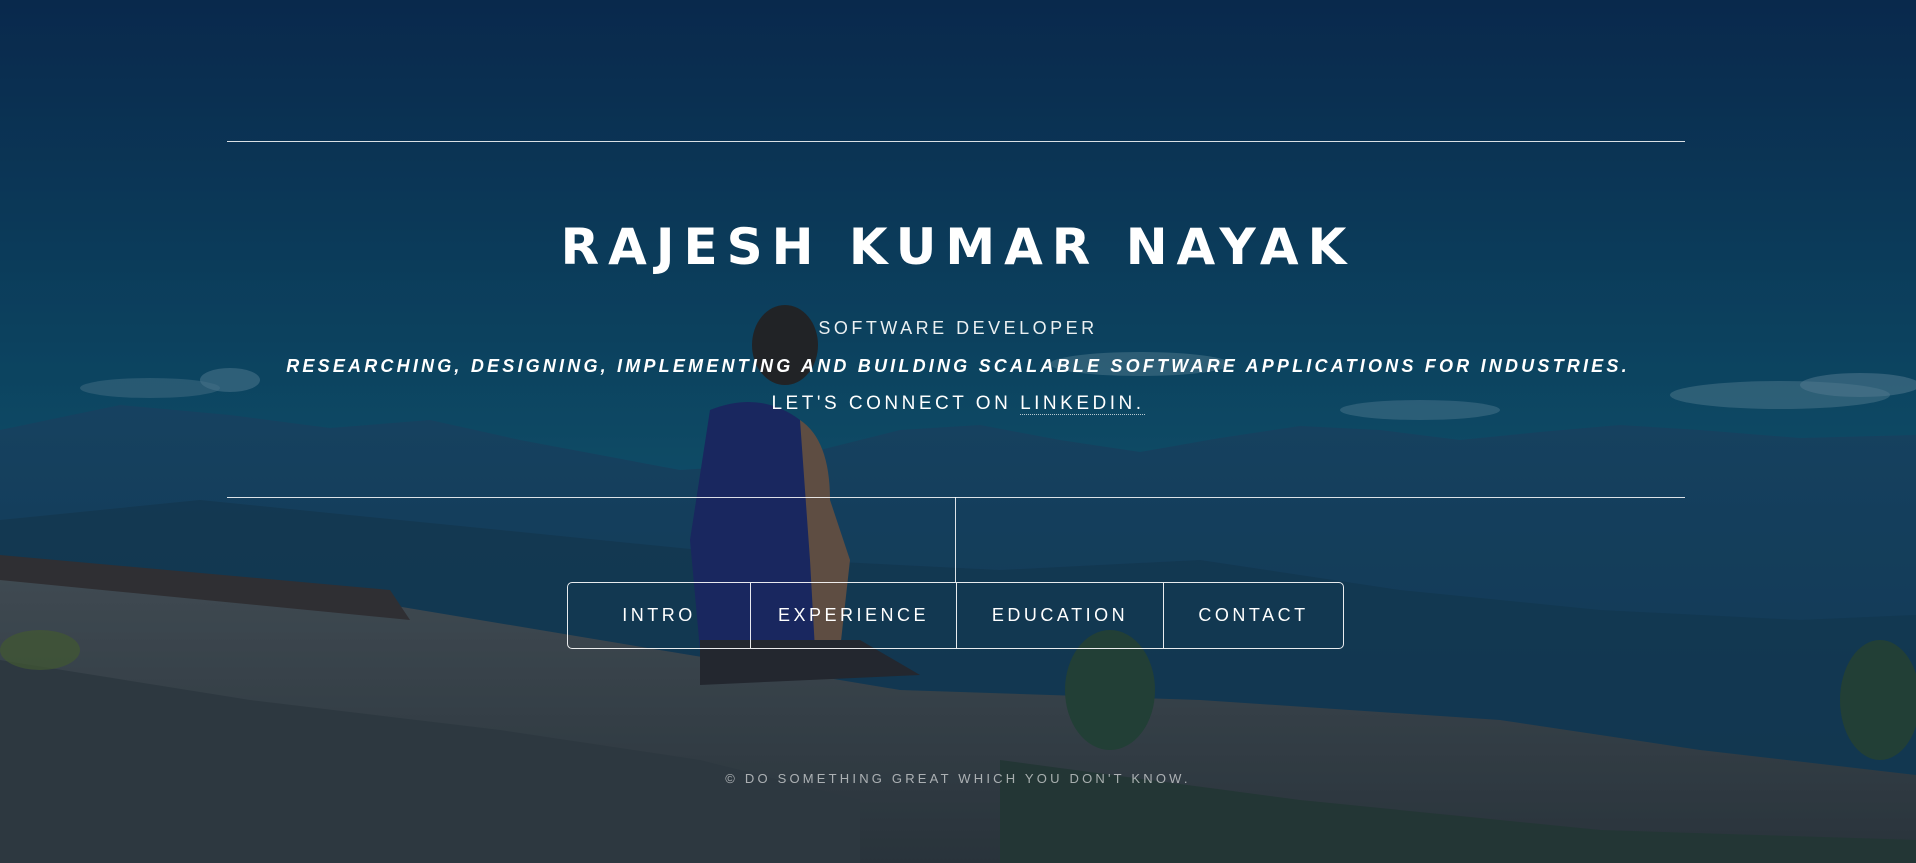 This screenshot has height=863, width=1916. I want to click on main-nav: INTRO EXPERIENCE EDUCATION CONTACT, so click(955, 615).